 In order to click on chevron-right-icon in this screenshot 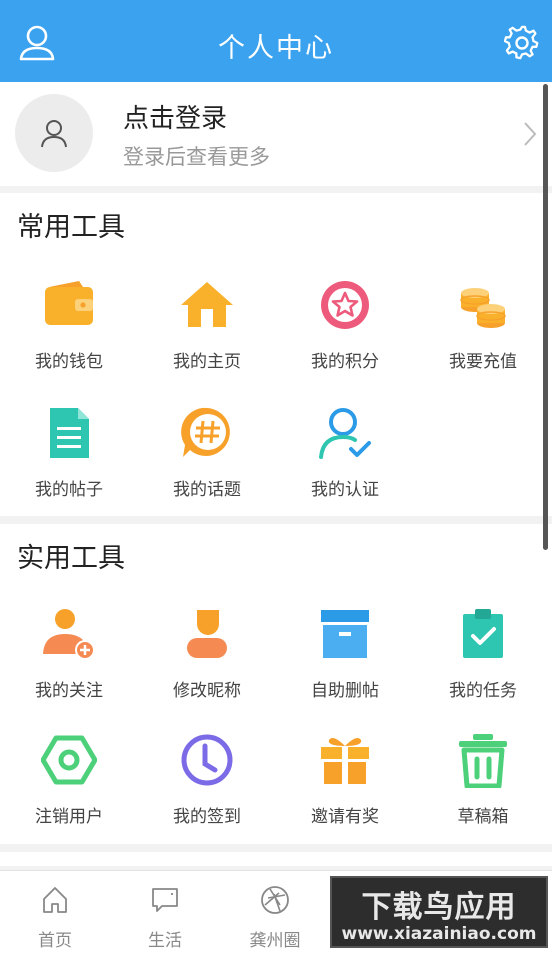, I will do `click(530, 134)`.